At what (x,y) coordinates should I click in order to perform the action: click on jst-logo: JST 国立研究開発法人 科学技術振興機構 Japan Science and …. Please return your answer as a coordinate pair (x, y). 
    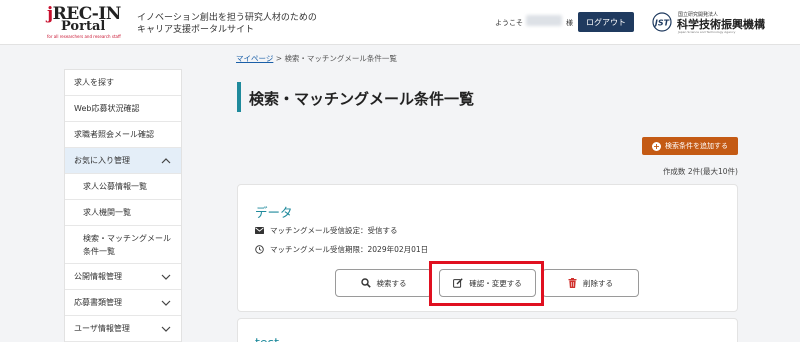
    Looking at the image, I should click on (709, 23).